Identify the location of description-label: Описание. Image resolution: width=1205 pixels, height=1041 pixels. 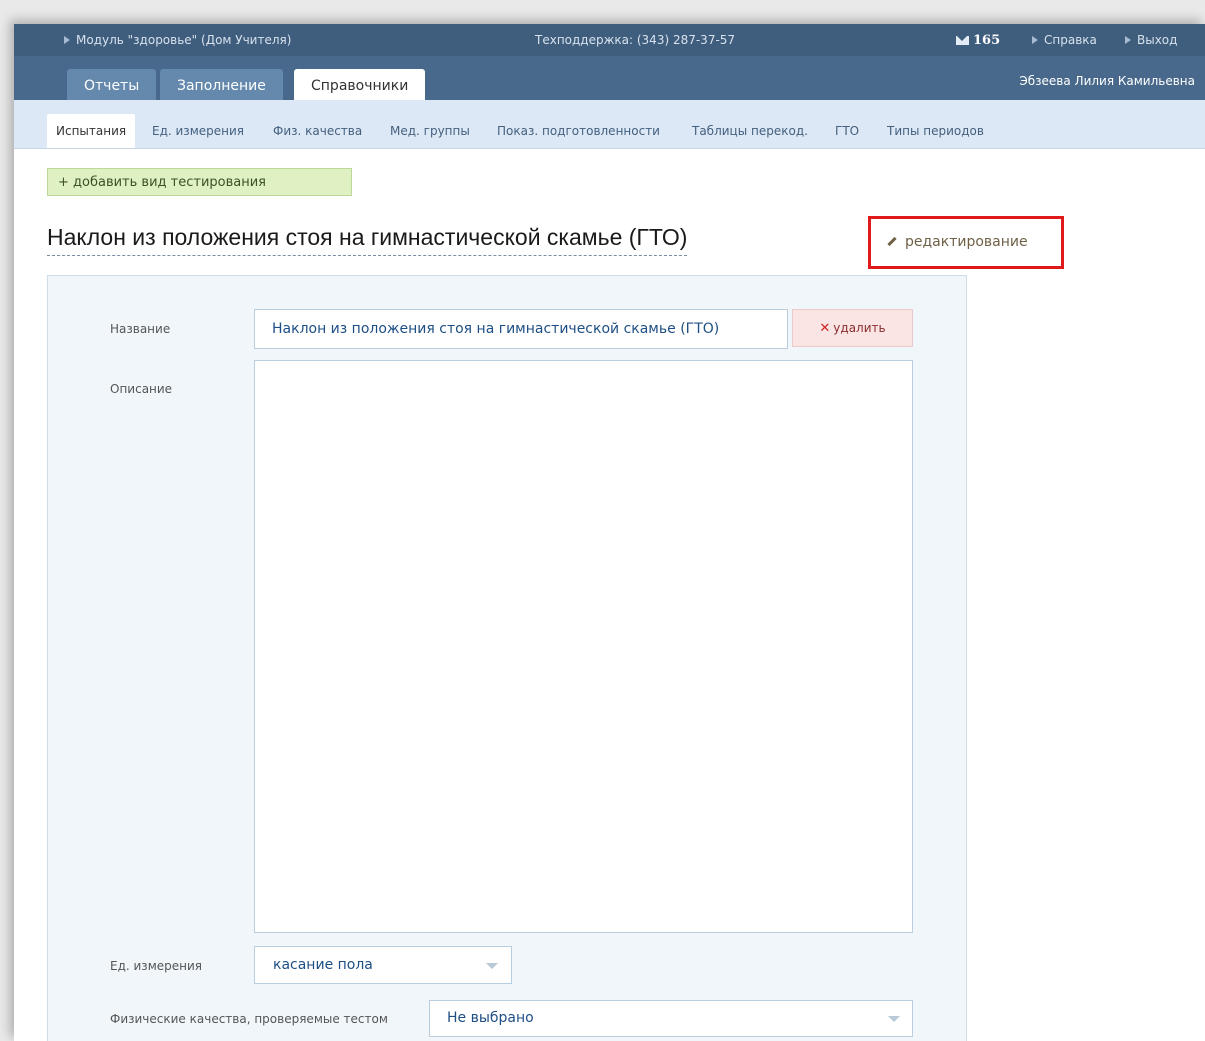
(141, 389).